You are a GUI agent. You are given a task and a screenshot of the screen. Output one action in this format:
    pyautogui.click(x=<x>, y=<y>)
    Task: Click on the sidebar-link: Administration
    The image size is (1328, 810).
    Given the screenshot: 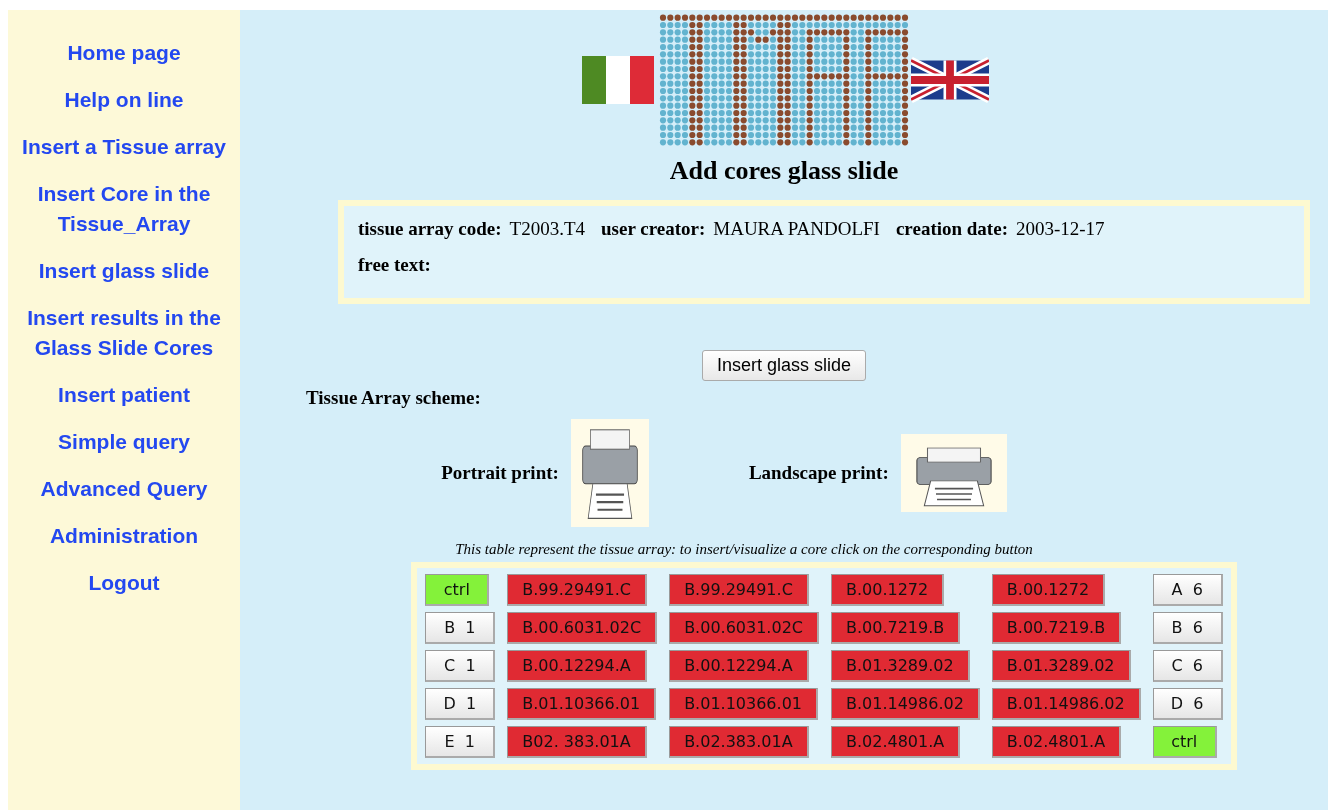 What is the action you would take?
    pyautogui.click(x=124, y=538)
    